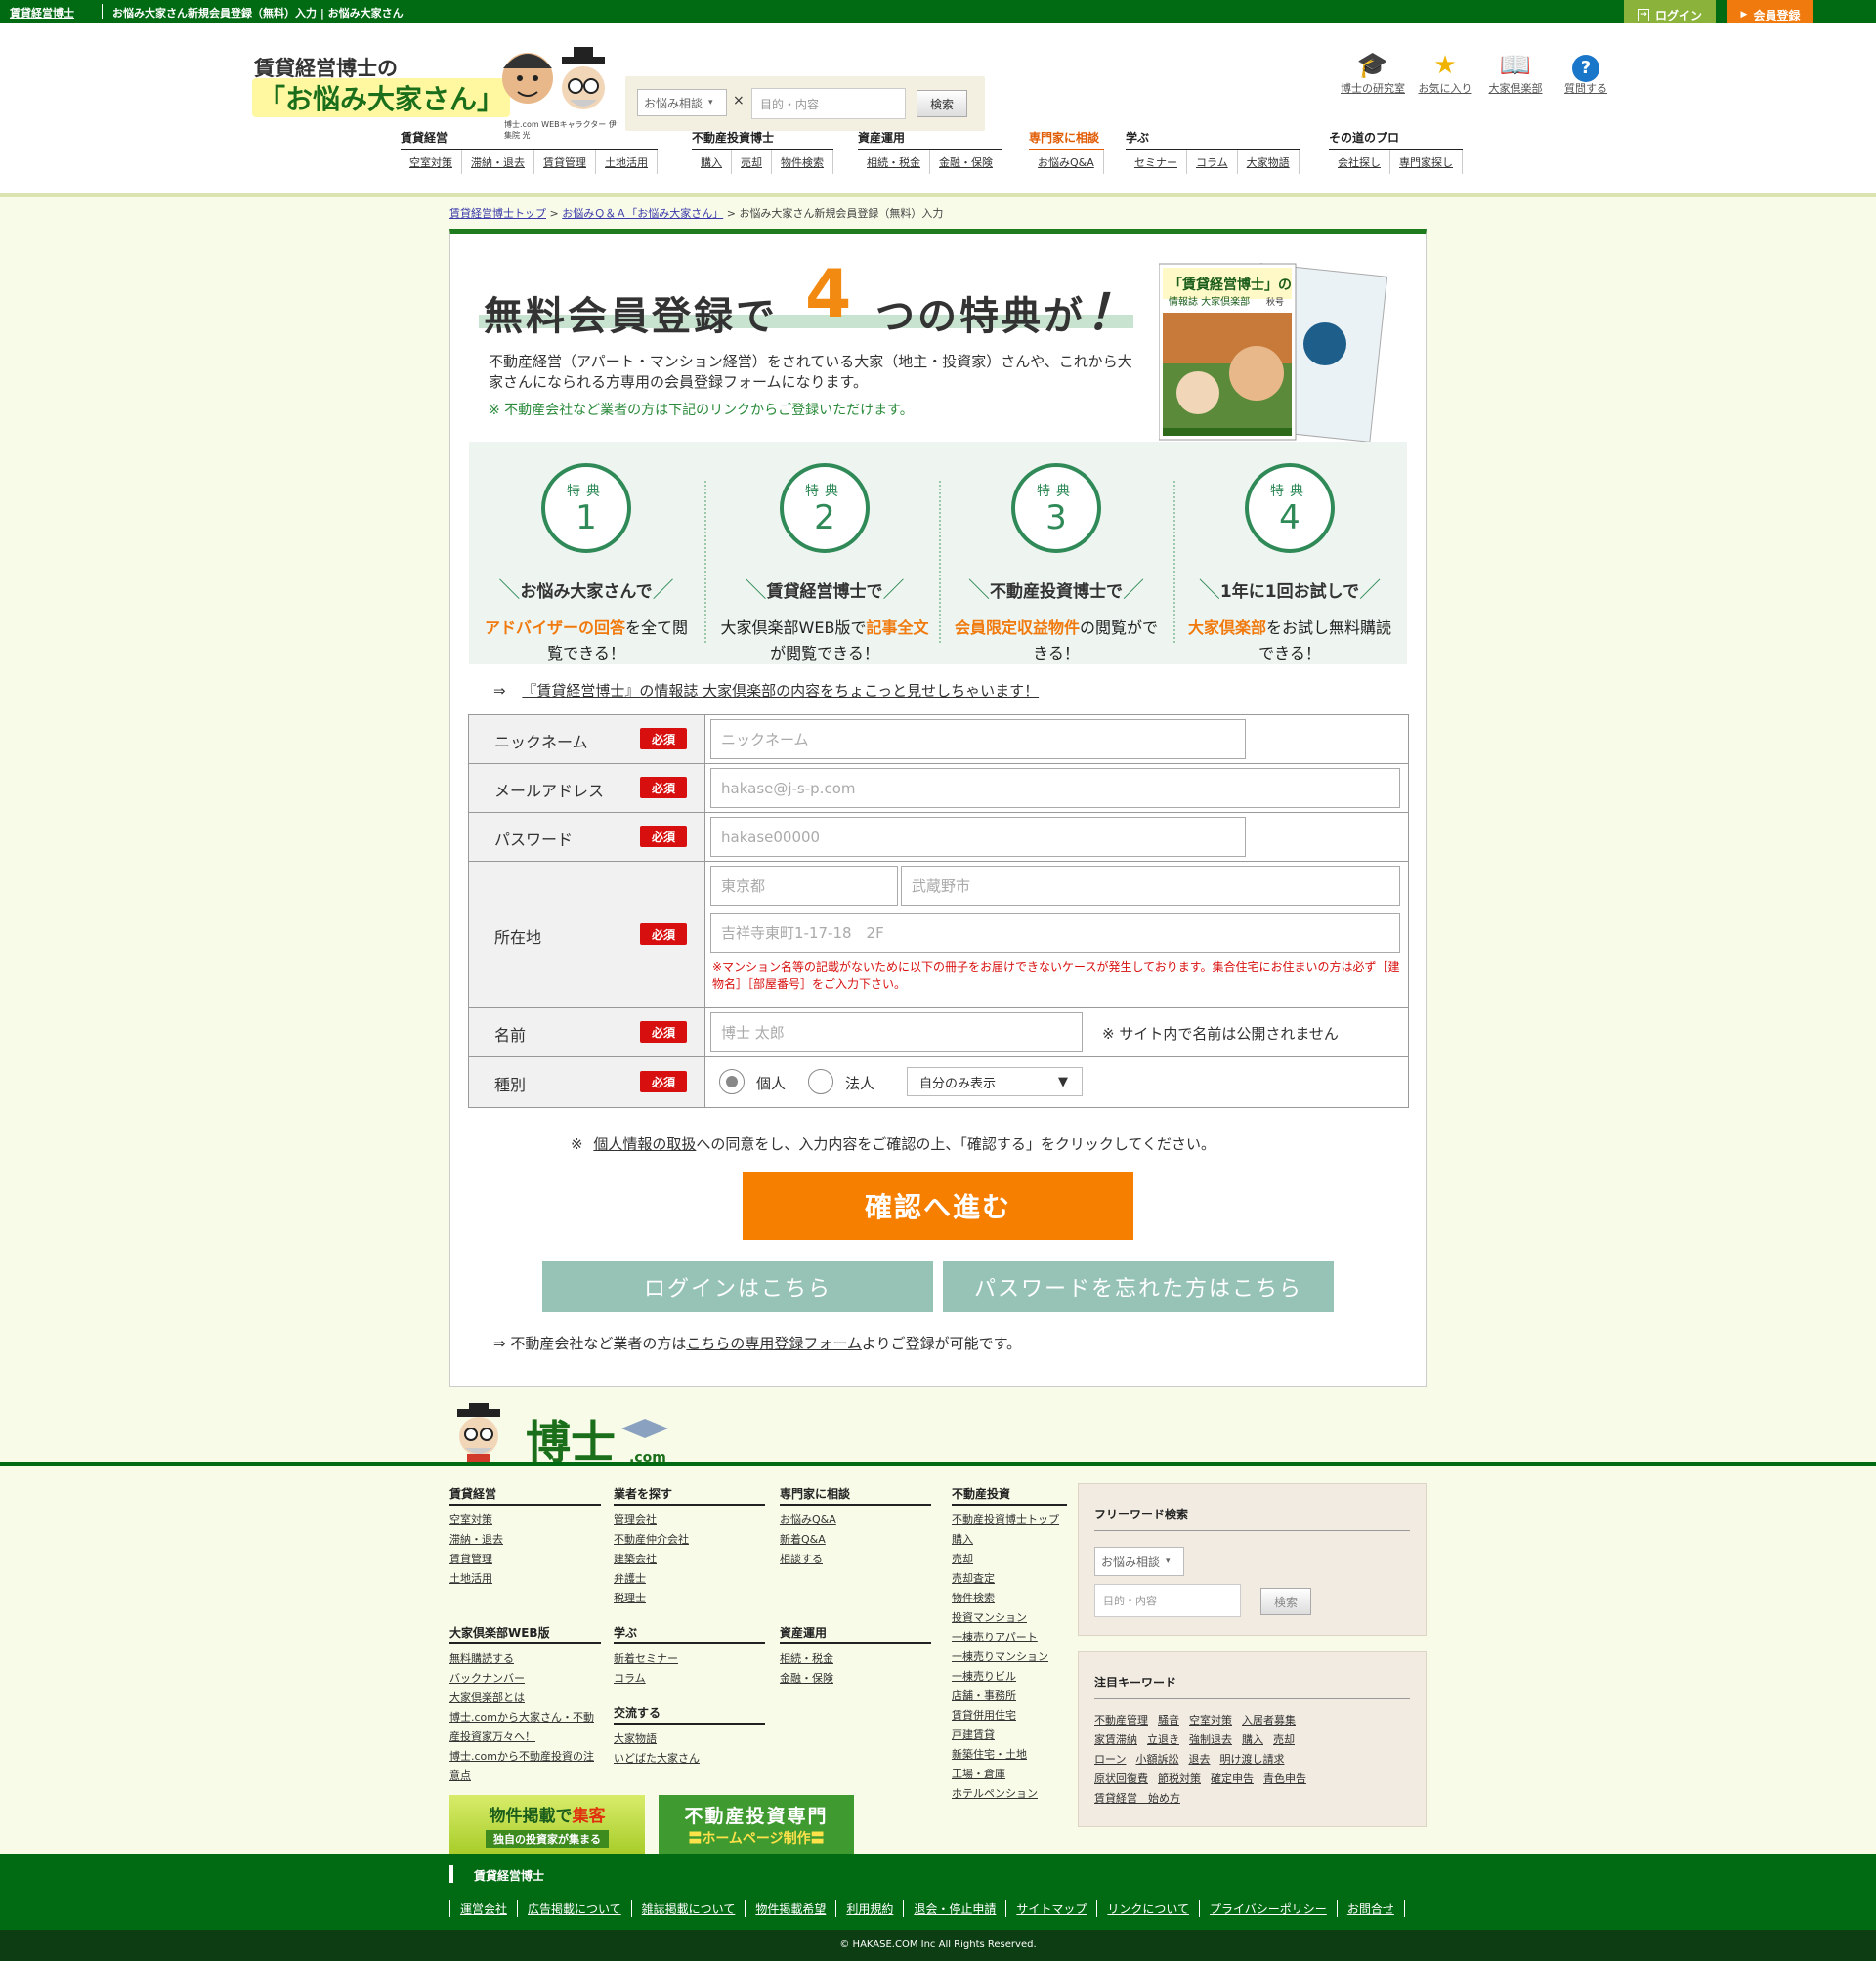 Image resolution: width=1876 pixels, height=1961 pixels. Describe the element at coordinates (1269, 1721) in the screenshot. I see `keyword-link: 入居者募集` at that location.